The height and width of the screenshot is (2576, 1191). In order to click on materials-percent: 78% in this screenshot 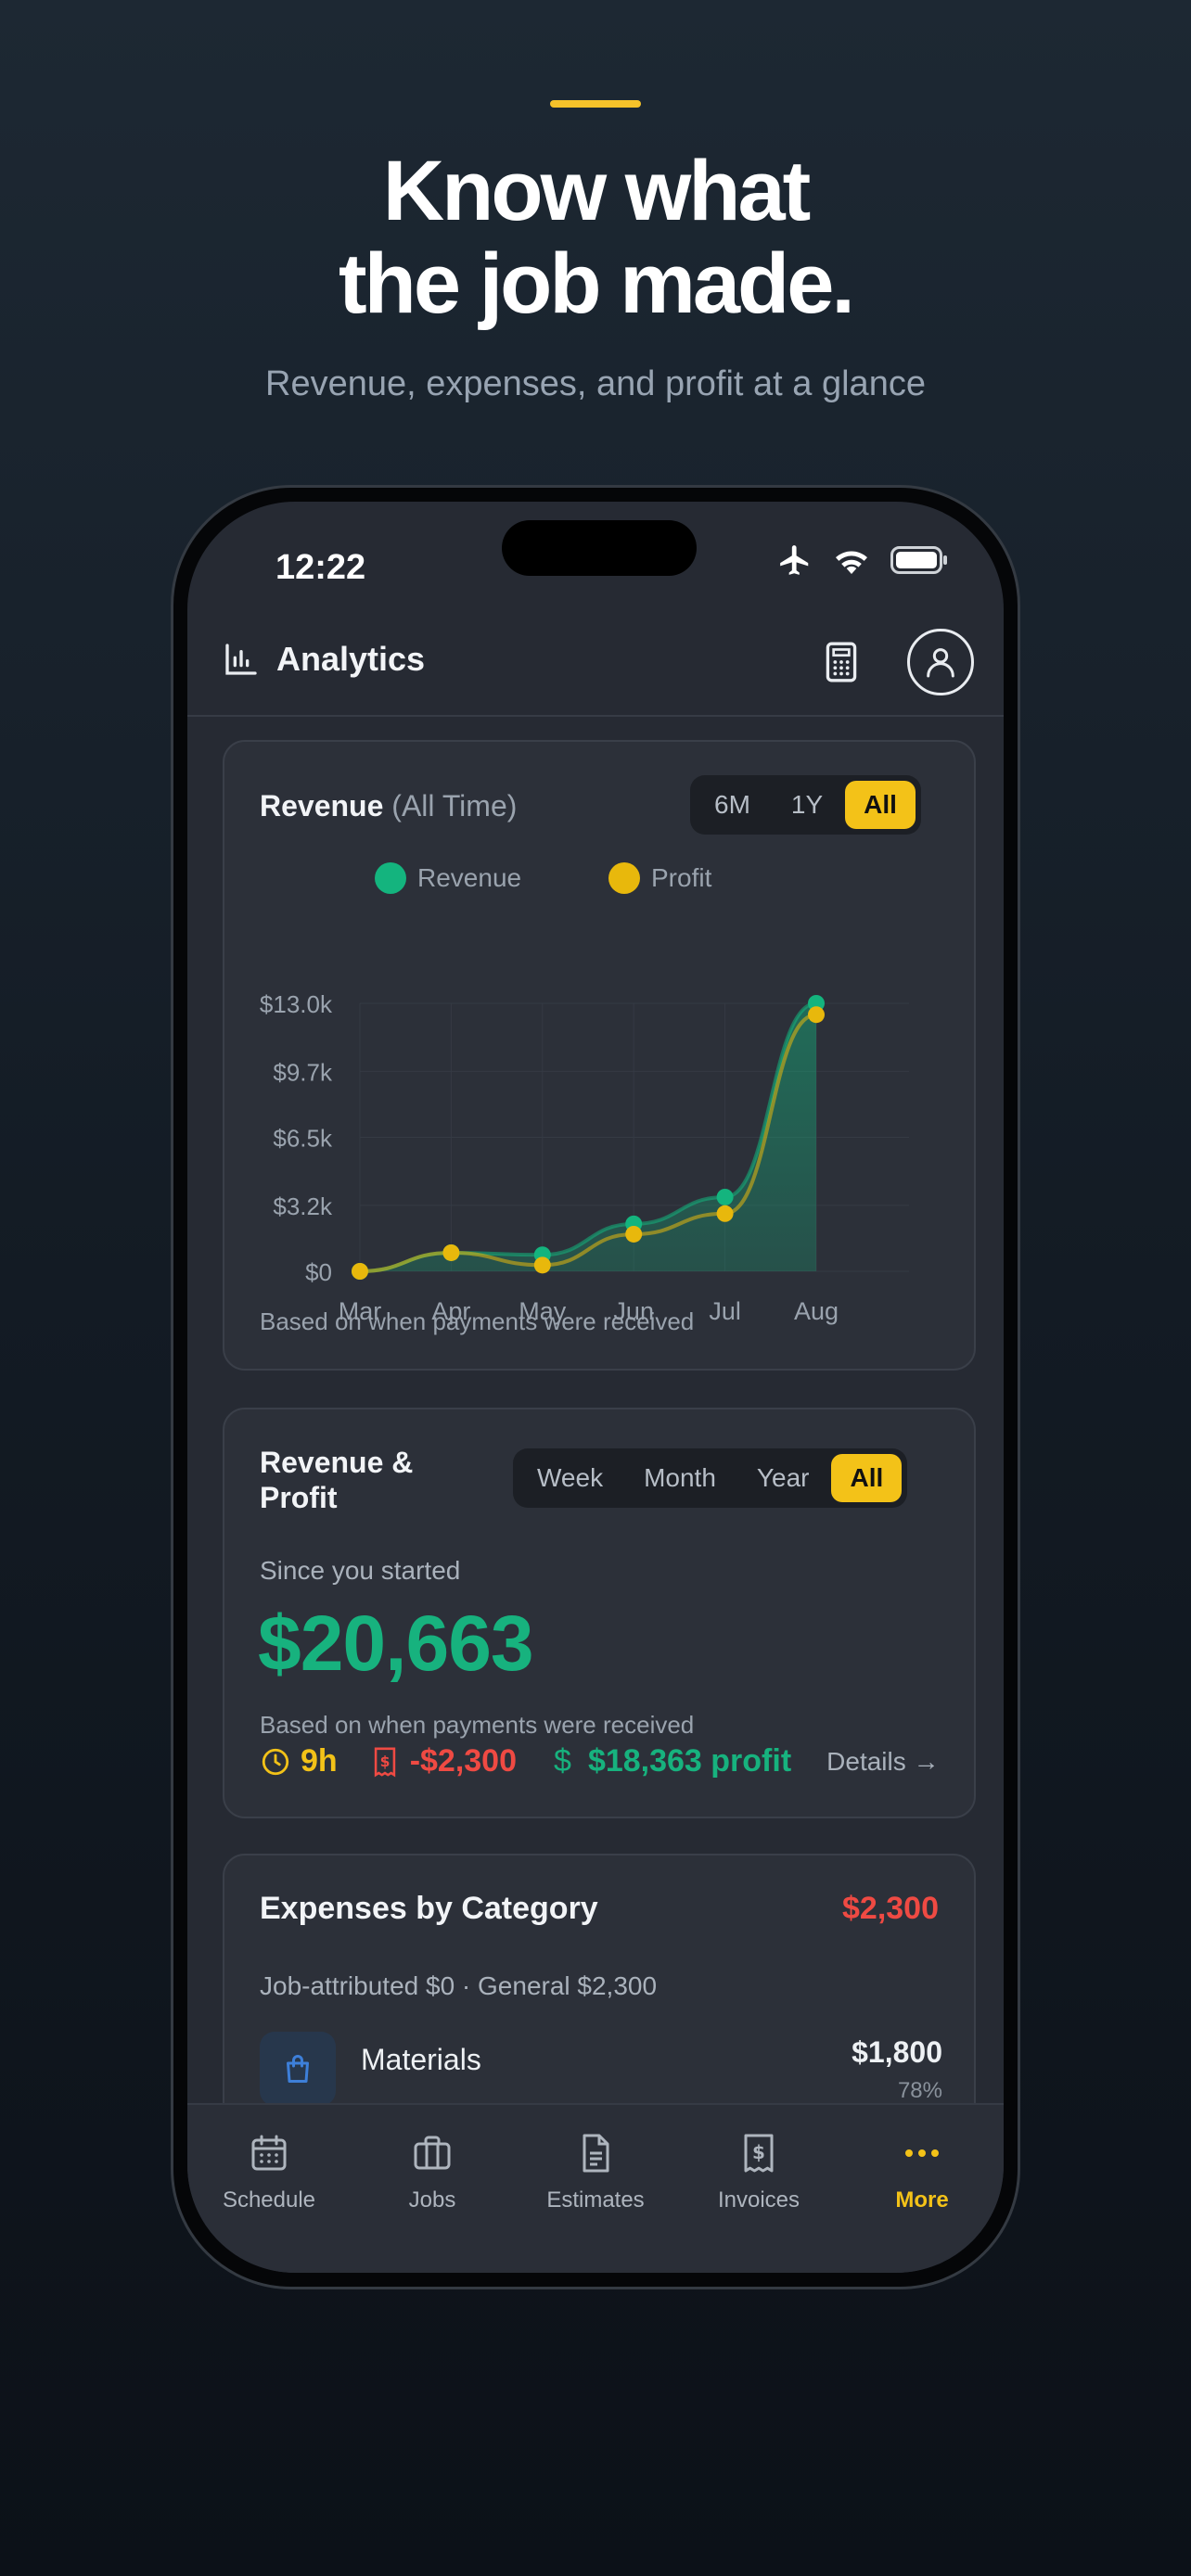, I will do `click(919, 2090)`.